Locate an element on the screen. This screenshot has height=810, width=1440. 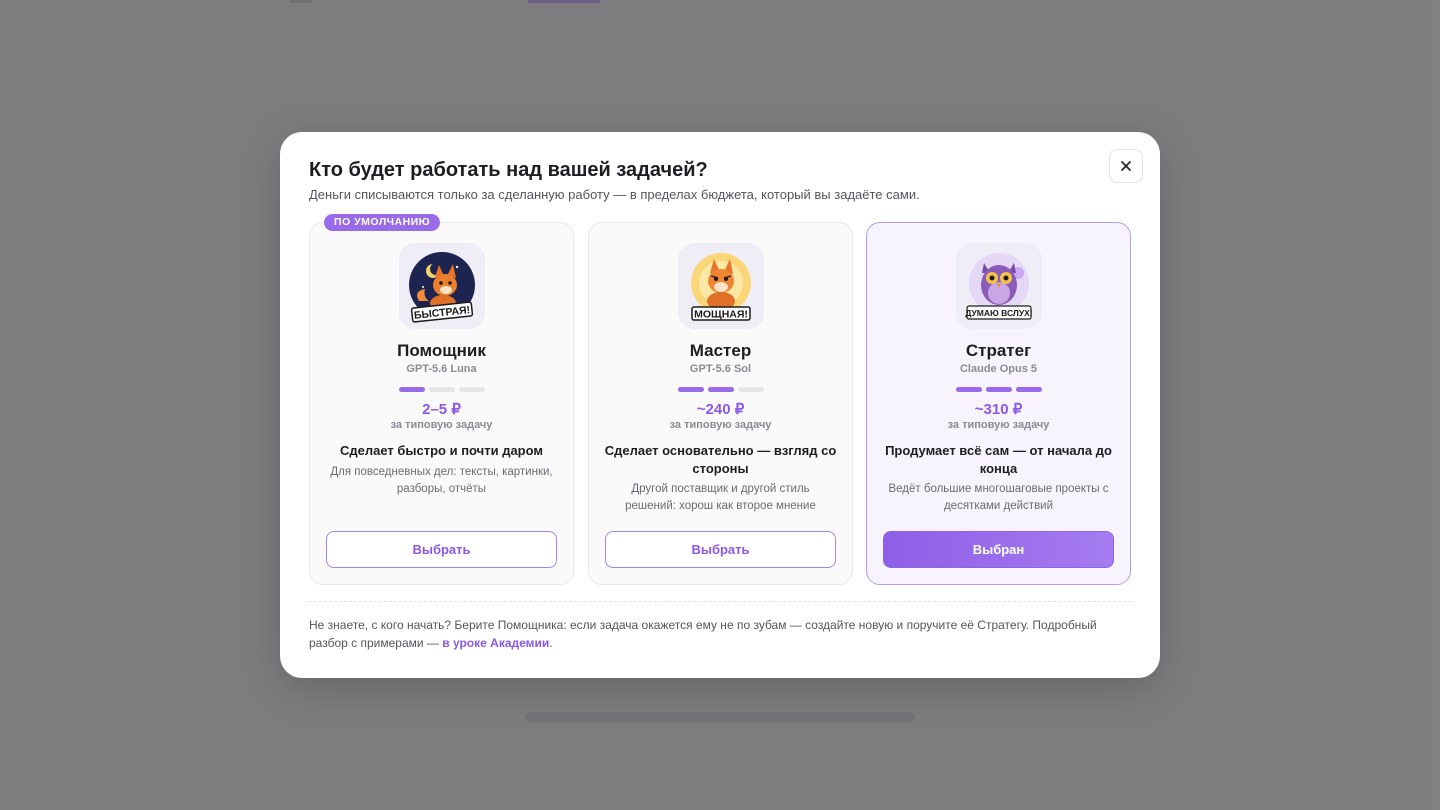
academy-lesson-link: в уроке Академии is located at coordinates (495, 643).